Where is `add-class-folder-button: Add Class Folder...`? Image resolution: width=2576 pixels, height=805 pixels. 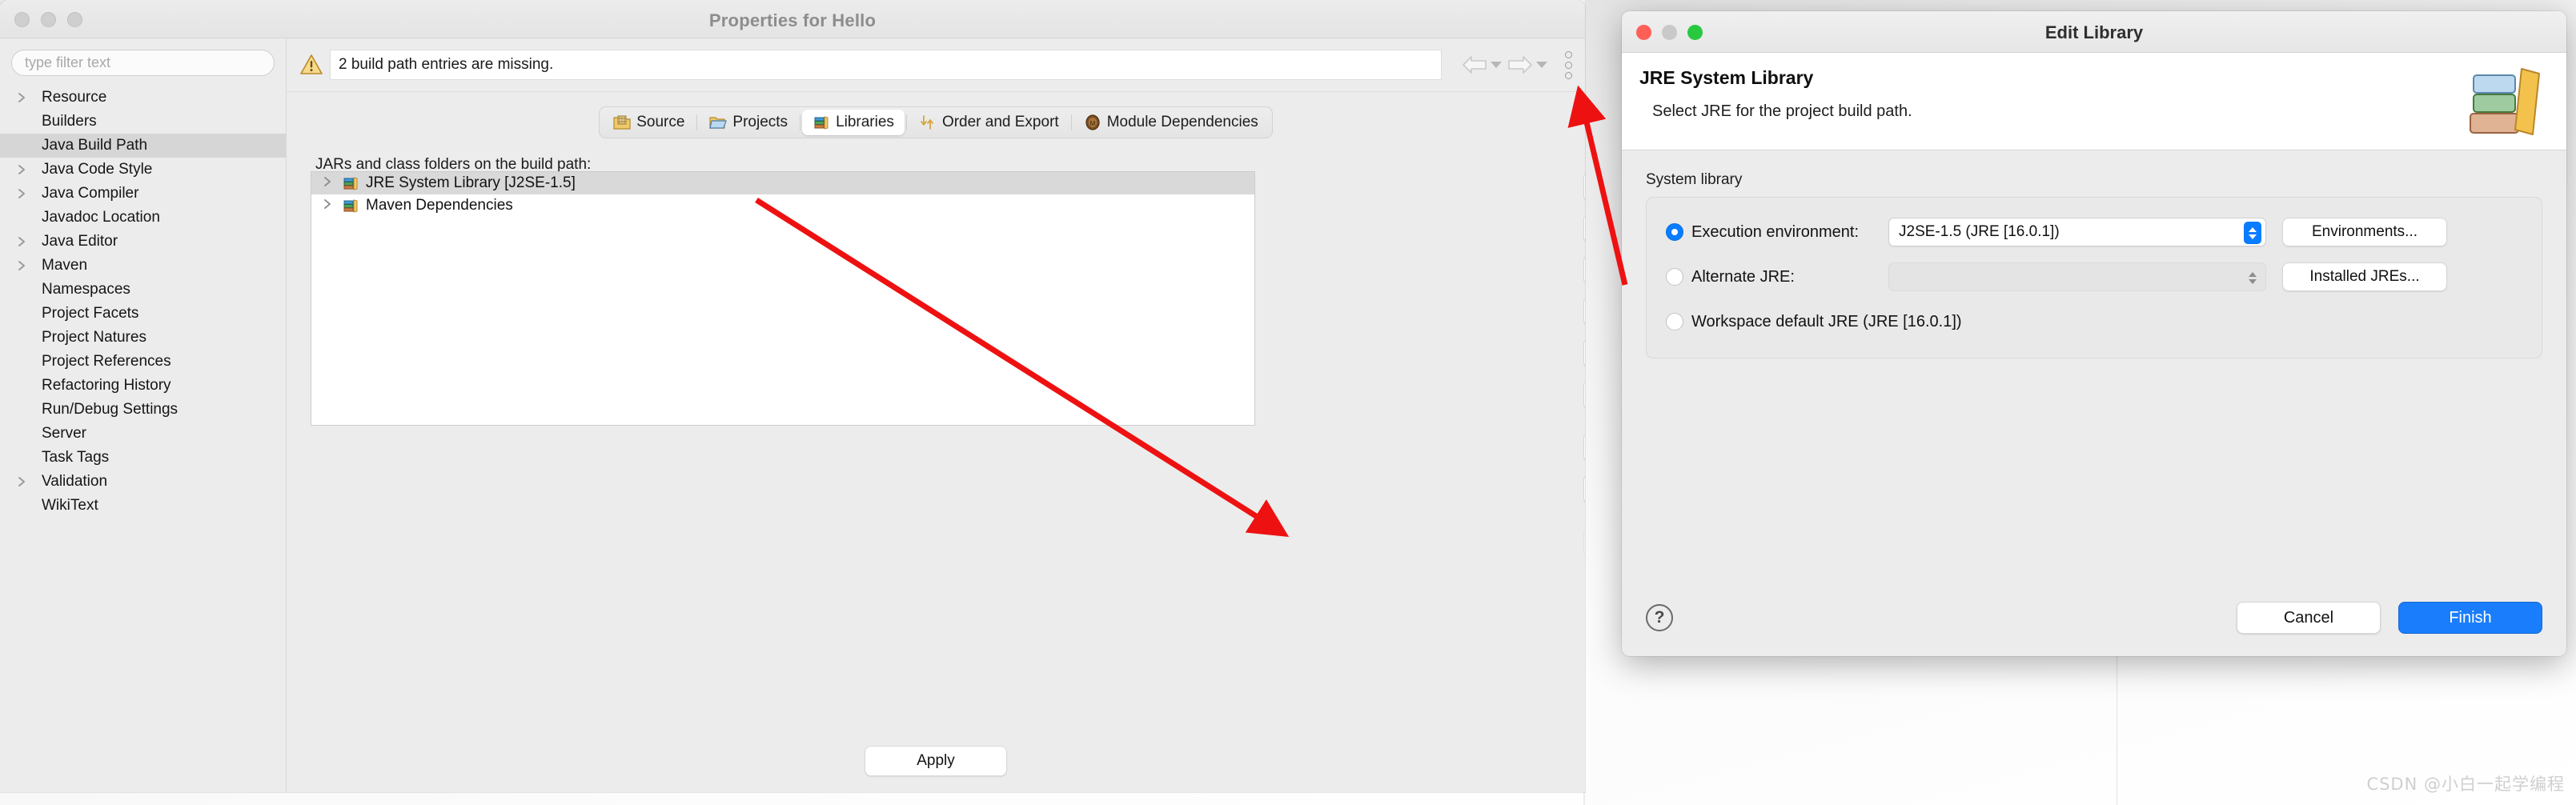 add-class-folder-button: Add Class Folder... is located at coordinates (1584, 353).